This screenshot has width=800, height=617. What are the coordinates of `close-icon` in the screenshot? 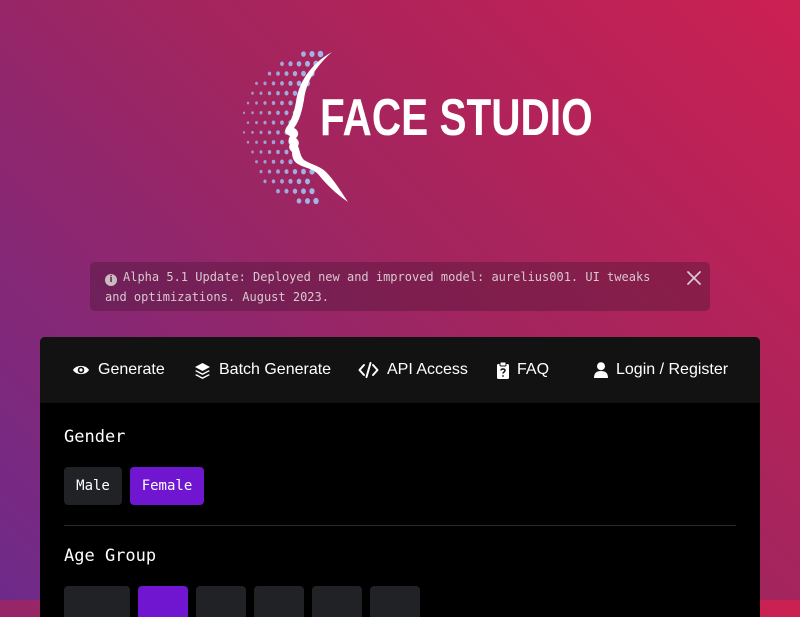 It's located at (694, 278).